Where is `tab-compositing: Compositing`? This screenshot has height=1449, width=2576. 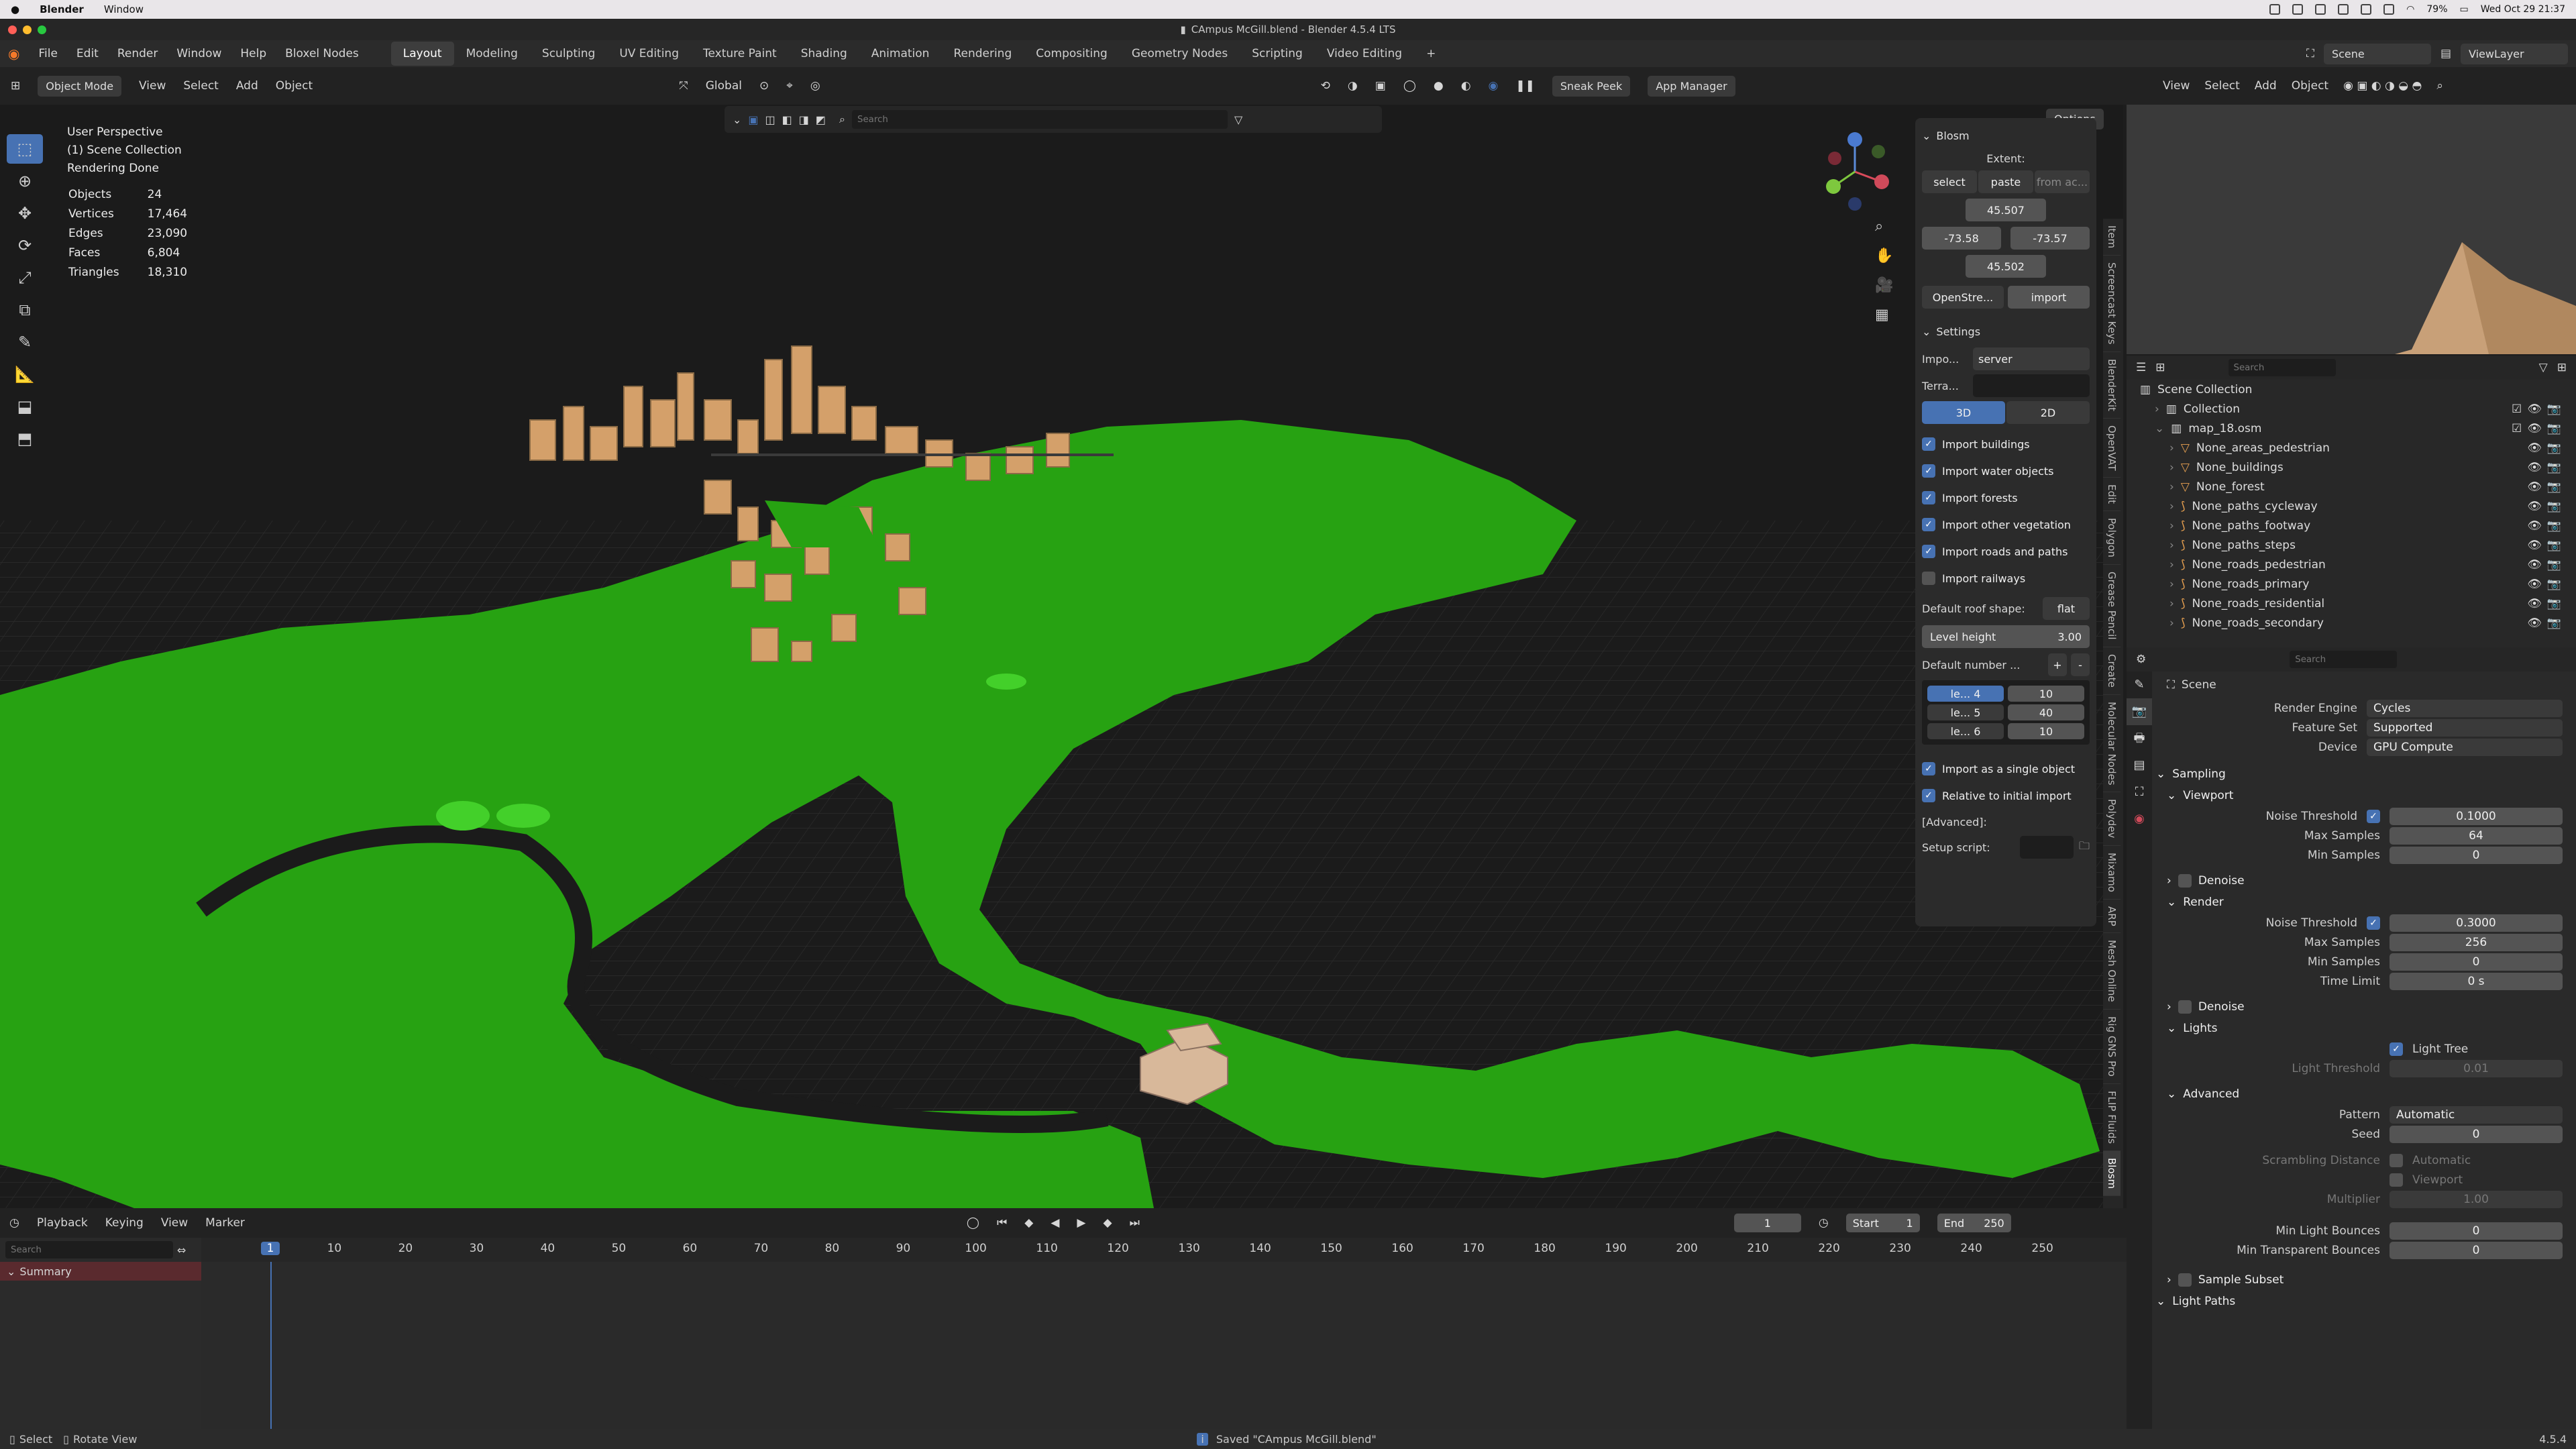 tab-compositing: Compositing is located at coordinates (1072, 54).